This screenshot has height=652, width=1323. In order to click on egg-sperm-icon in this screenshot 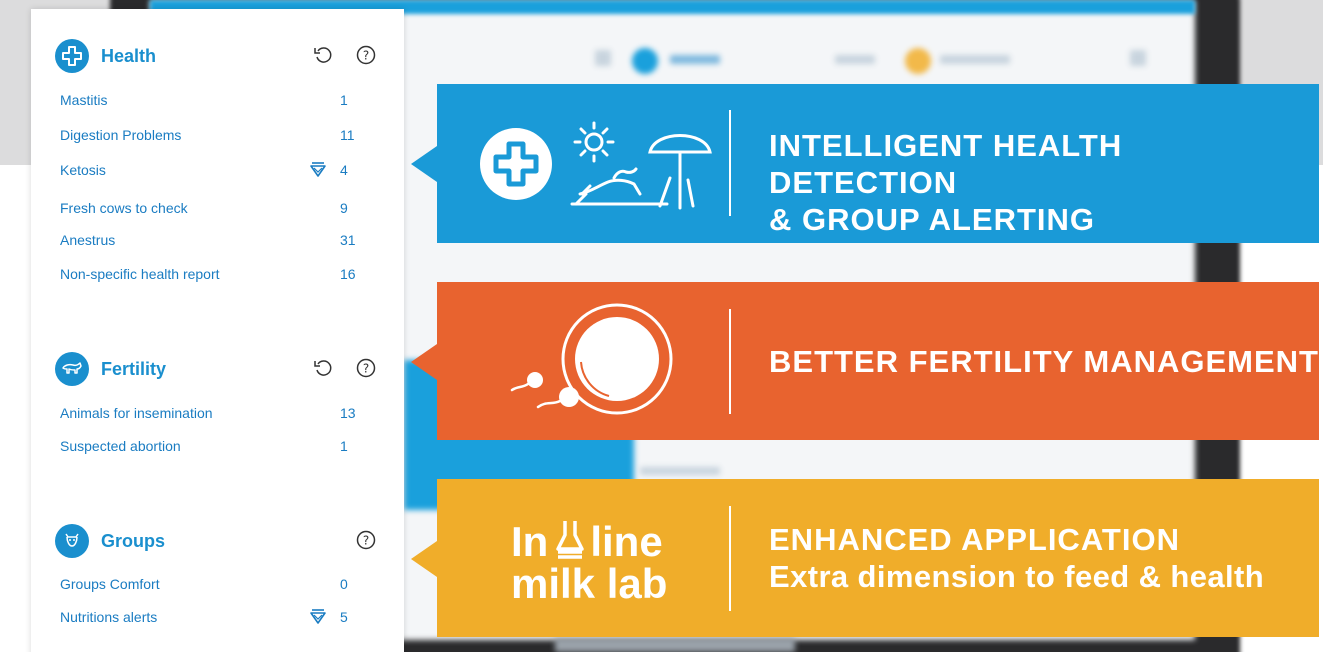, I will do `click(591, 359)`.